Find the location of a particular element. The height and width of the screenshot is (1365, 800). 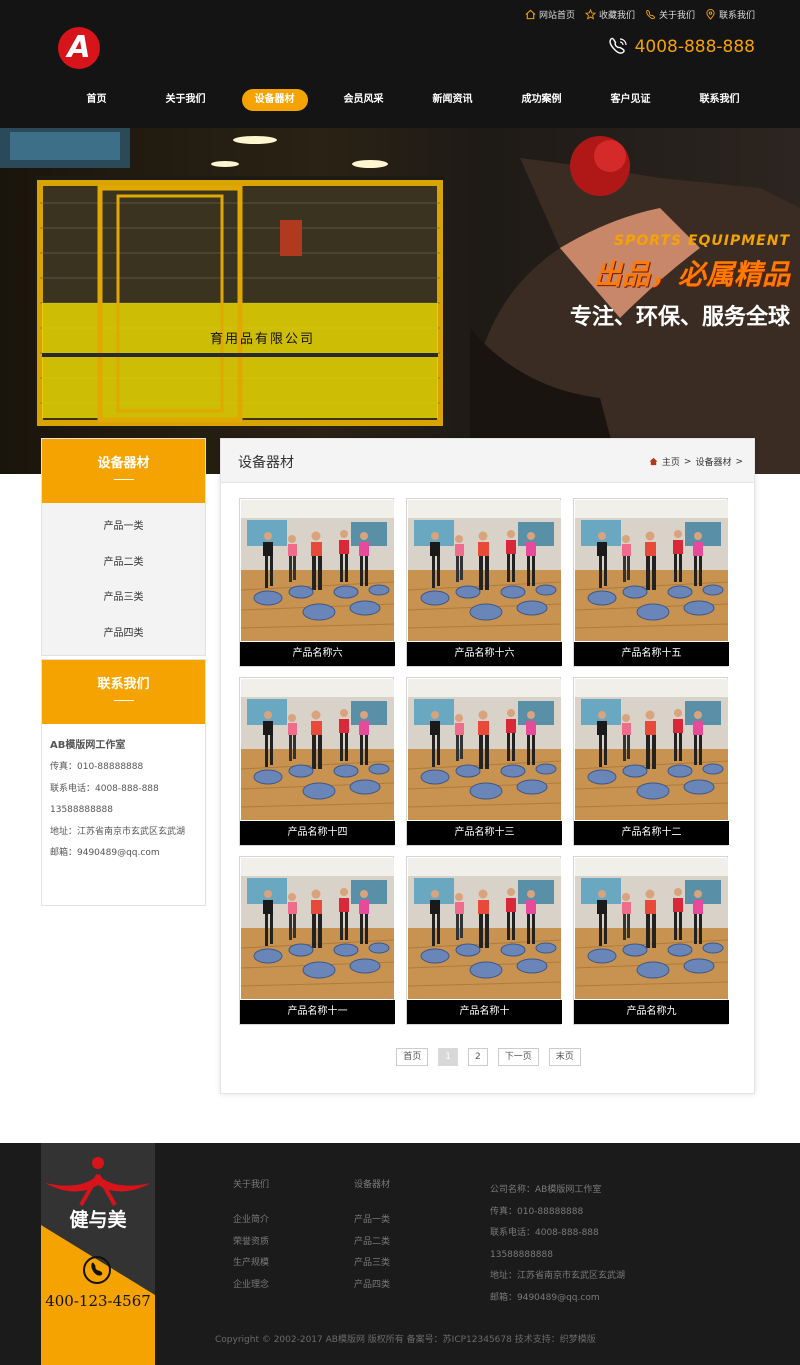

sidebar-contact-title: 联系我们 is located at coordinates (123, 692).